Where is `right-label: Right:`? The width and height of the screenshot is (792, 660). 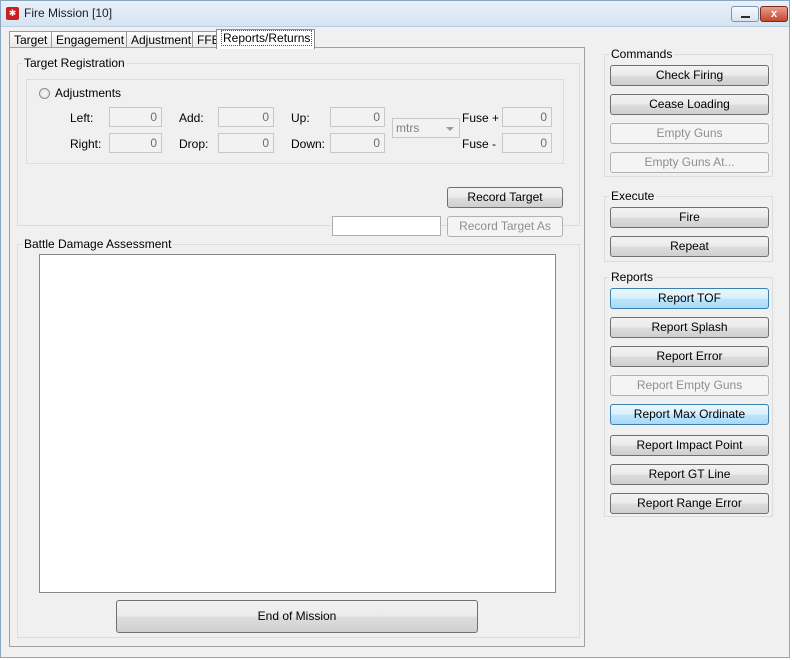 right-label: Right: is located at coordinates (86, 144).